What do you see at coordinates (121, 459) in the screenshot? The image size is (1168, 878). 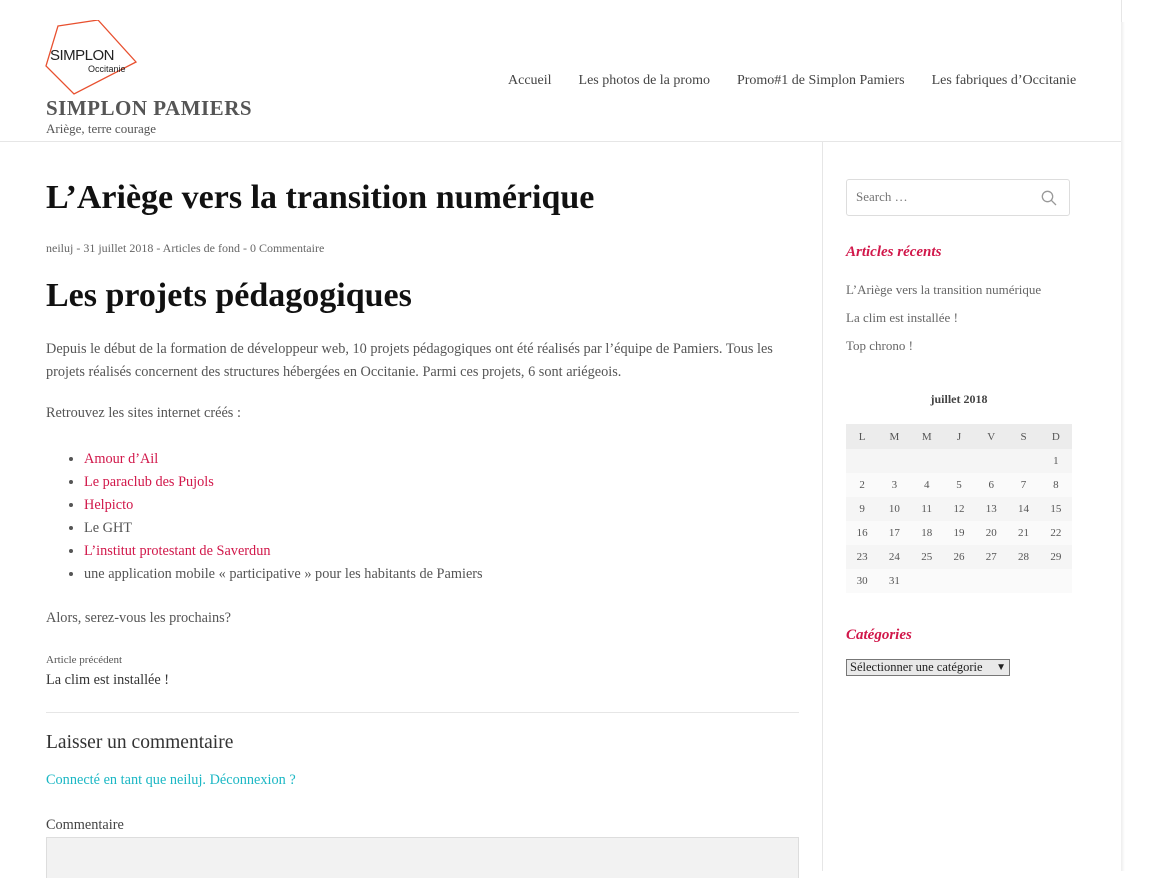 I see `site-link: Amour d’Ail` at bounding box center [121, 459].